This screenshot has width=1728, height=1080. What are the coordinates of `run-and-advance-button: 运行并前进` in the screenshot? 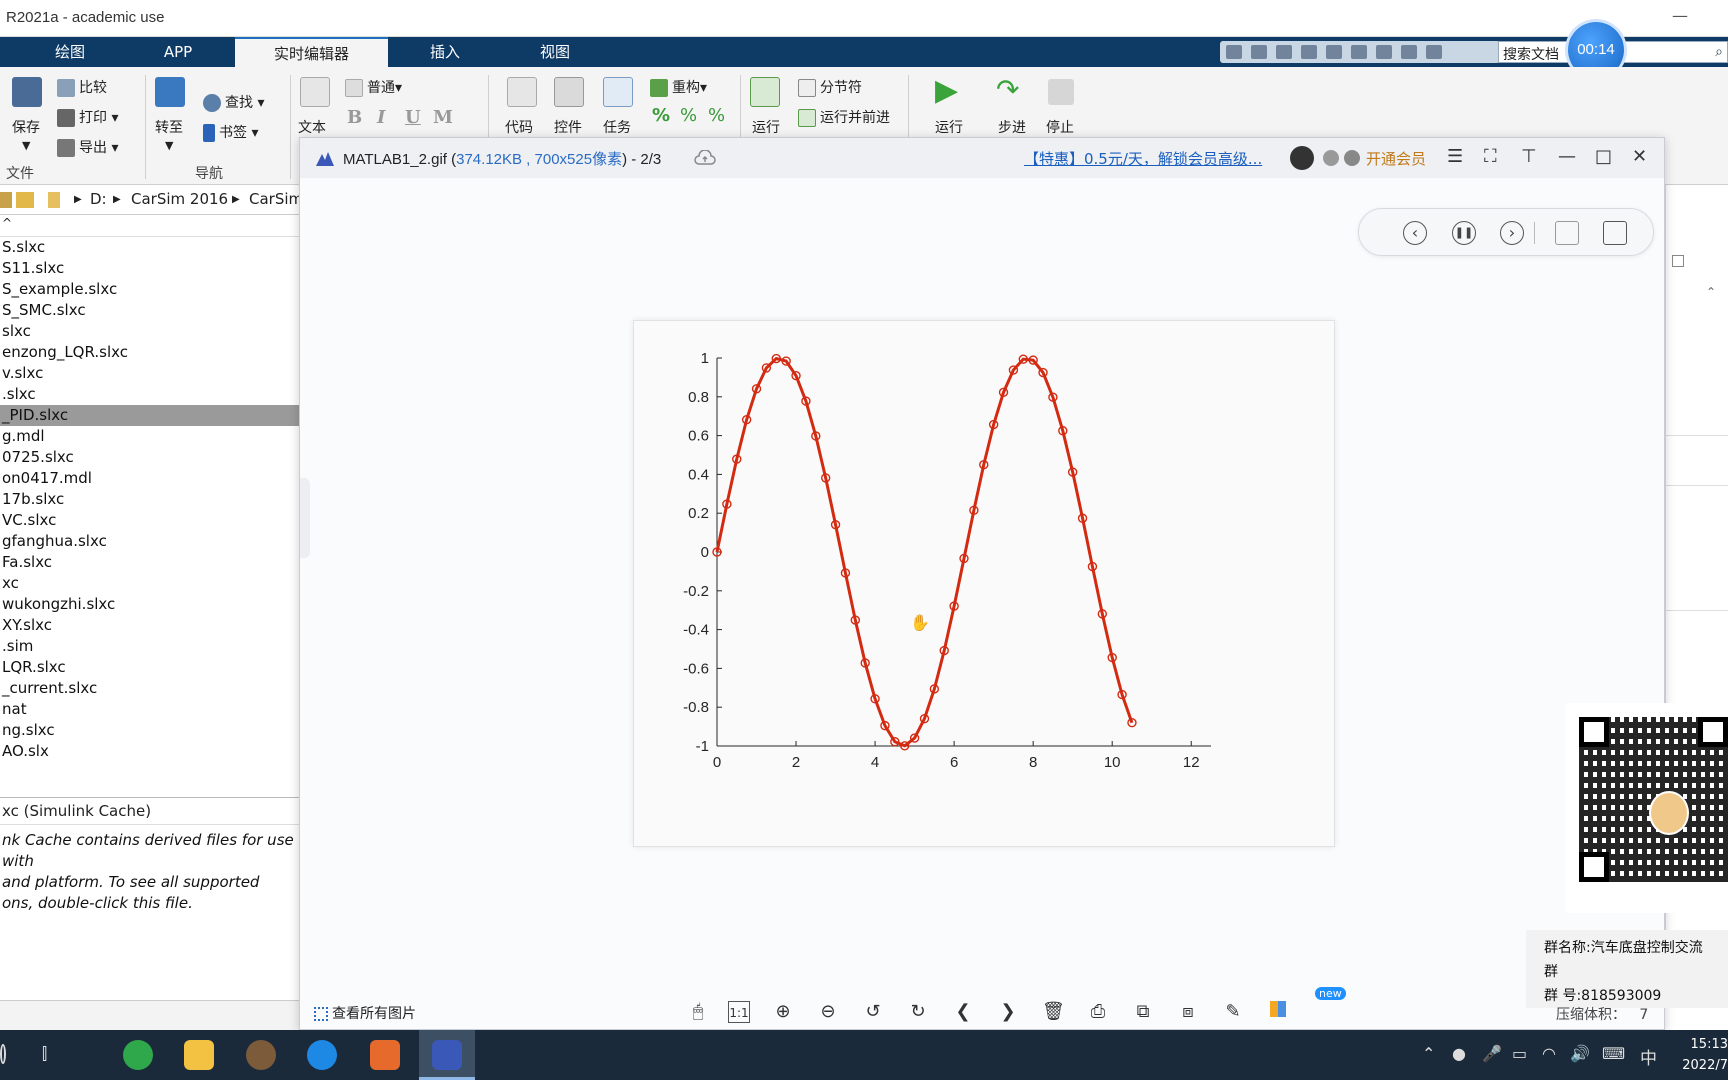 It's located at (844, 117).